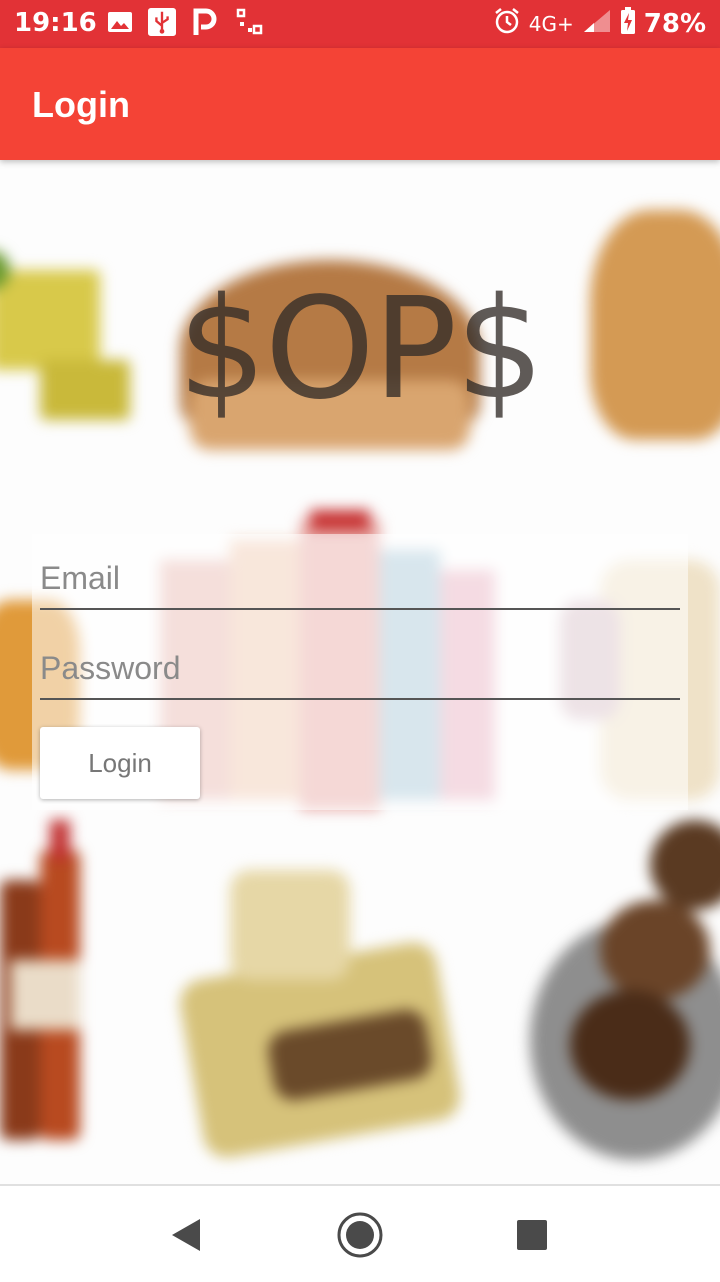  I want to click on status-bar: 19:16 4G+ 78%, so click(360, 24).